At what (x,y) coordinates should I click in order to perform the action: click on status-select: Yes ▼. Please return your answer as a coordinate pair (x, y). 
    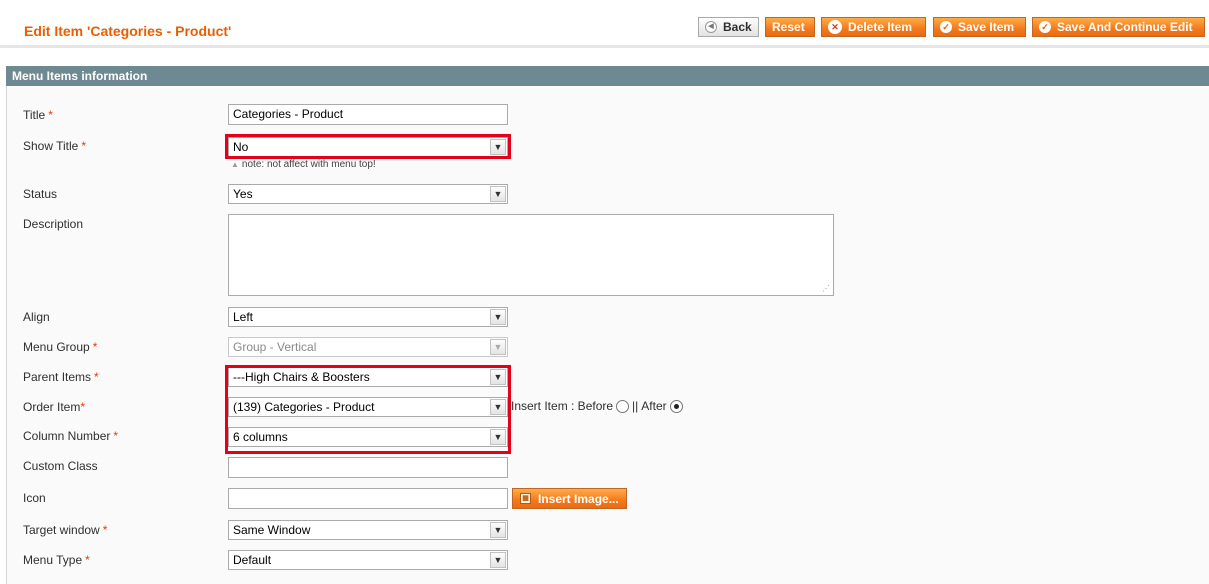
    Looking at the image, I should click on (368, 194).